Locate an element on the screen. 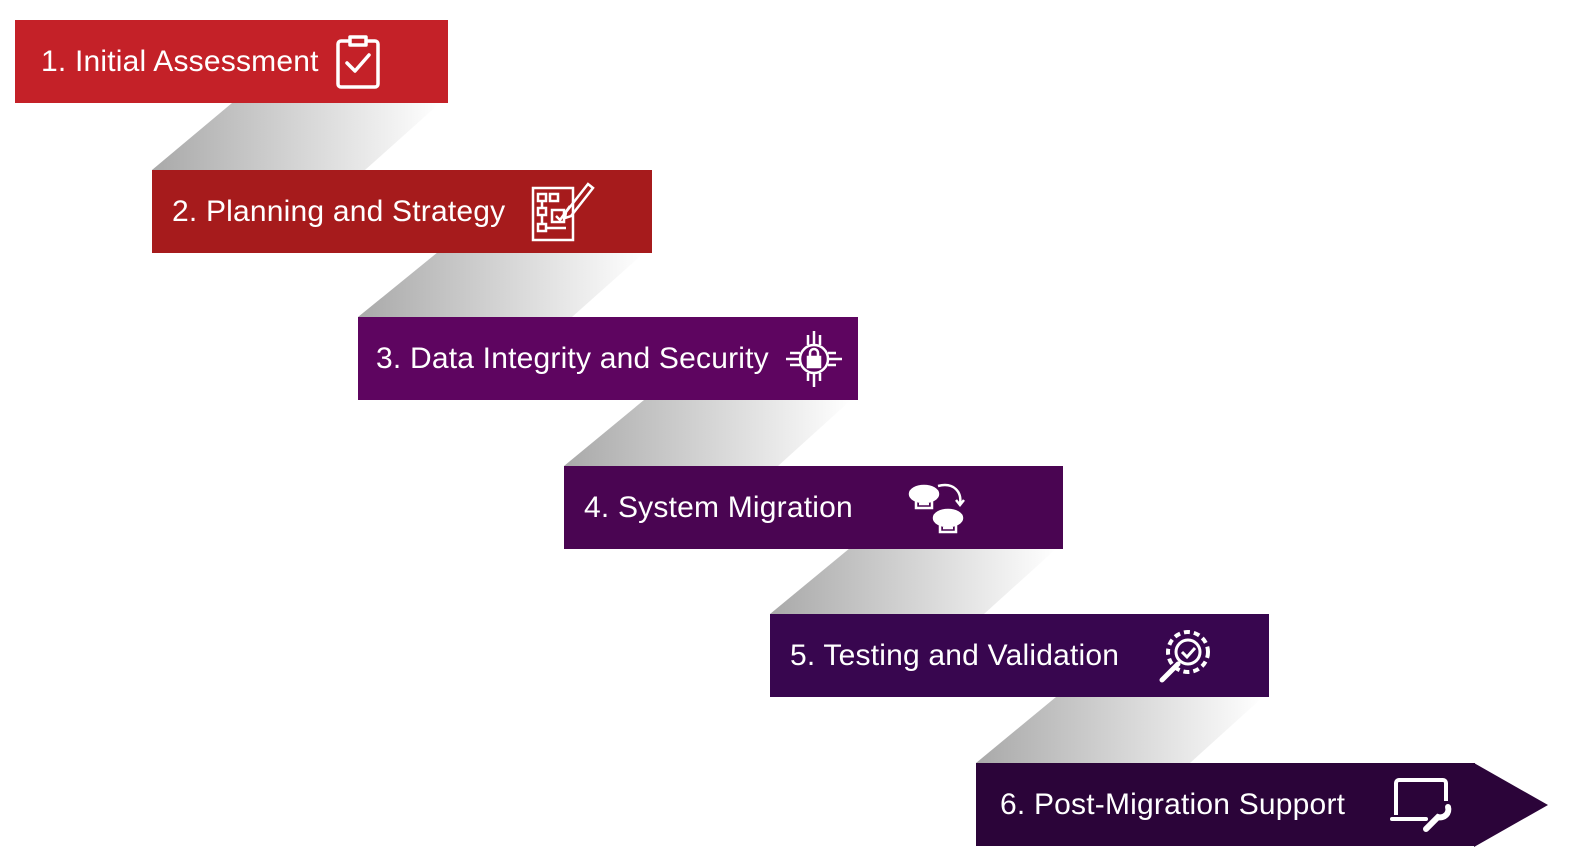 The height and width of the screenshot is (856, 1569). step-1-initial-assessment: 1. Initial Assessment is located at coordinates (231, 61).